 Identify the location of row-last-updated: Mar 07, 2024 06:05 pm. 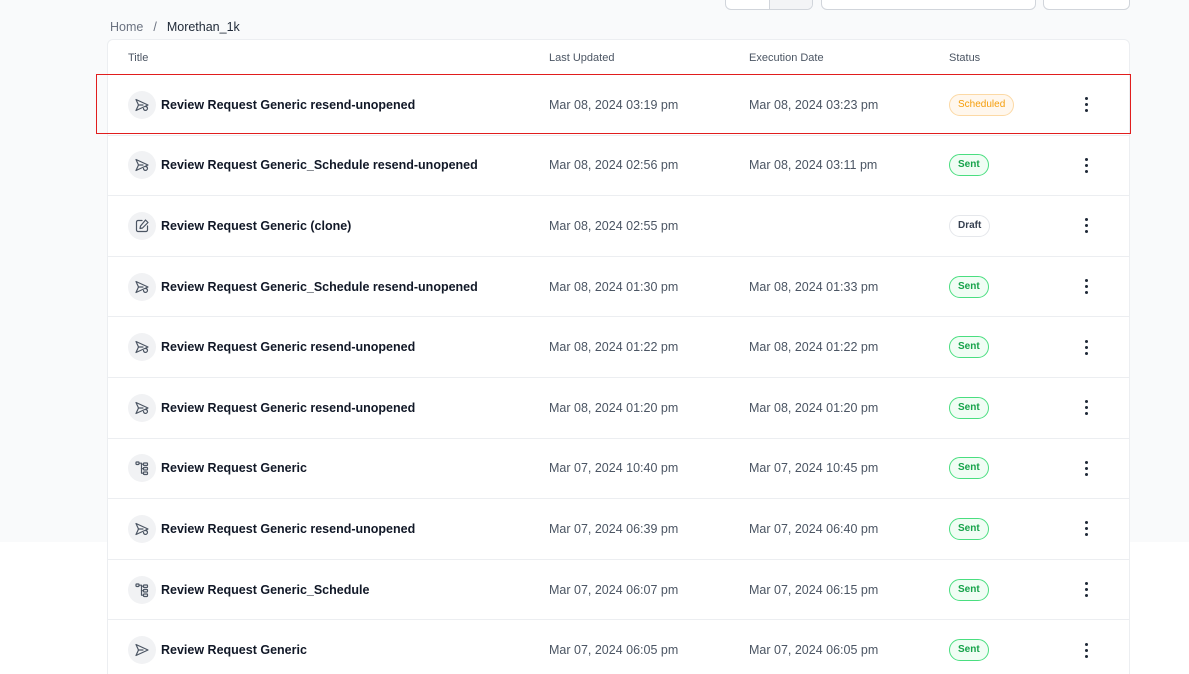
(614, 650).